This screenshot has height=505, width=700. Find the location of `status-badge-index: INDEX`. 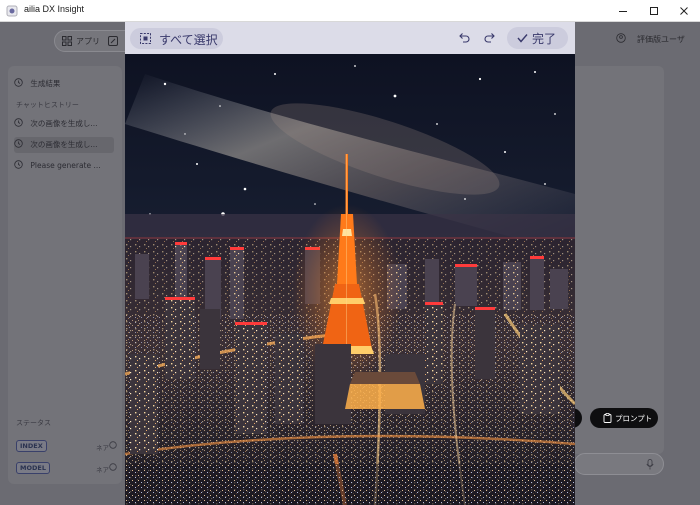

status-badge-index: INDEX is located at coordinates (31, 446).